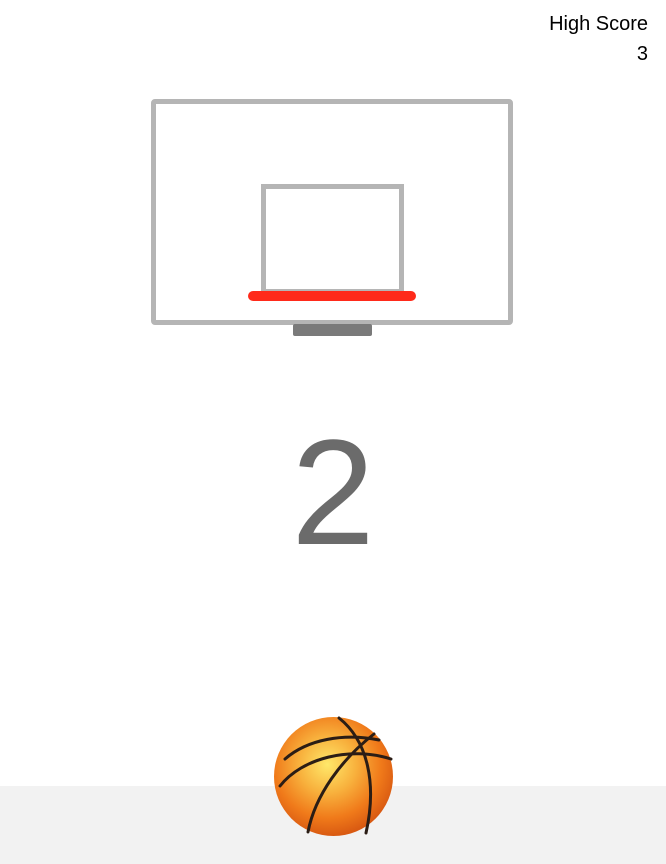  I want to click on basketball, so click(333, 776).